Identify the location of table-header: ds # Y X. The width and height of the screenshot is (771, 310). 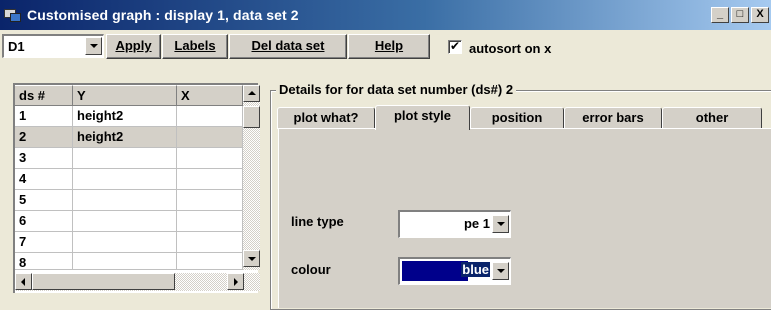
(129, 95).